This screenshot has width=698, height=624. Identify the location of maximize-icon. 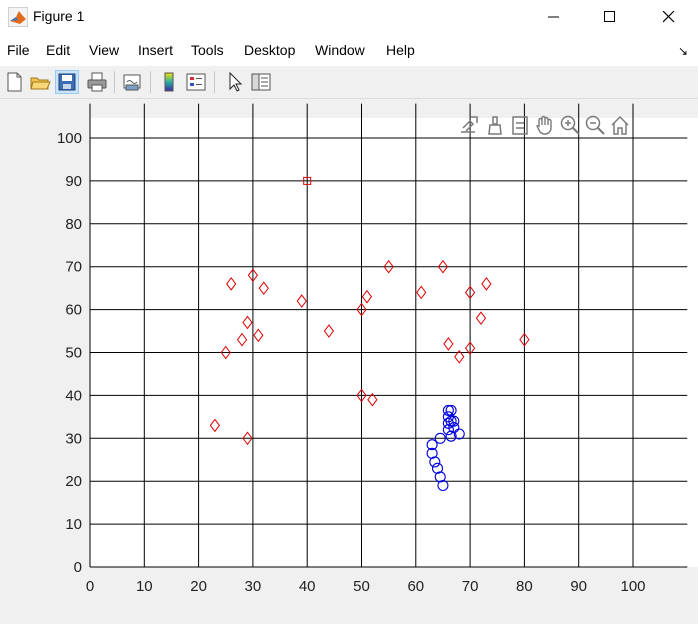
(609, 16).